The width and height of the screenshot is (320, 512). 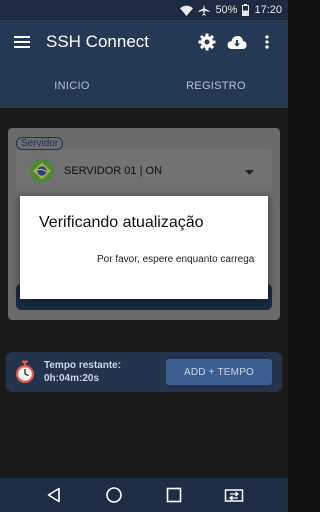 What do you see at coordinates (121, 222) in the screenshot?
I see `dialog-title: Verificando atualização` at bounding box center [121, 222].